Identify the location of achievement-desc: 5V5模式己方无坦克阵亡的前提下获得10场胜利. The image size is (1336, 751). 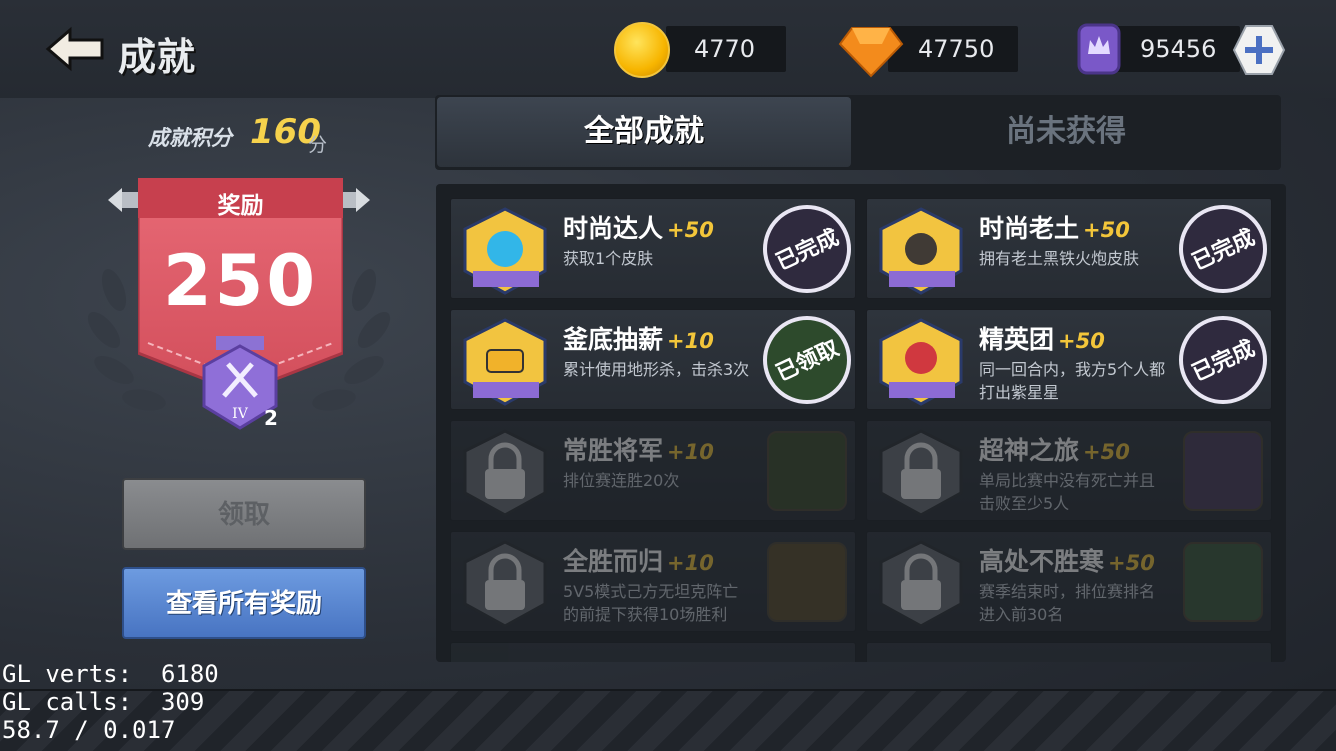
(651, 603).